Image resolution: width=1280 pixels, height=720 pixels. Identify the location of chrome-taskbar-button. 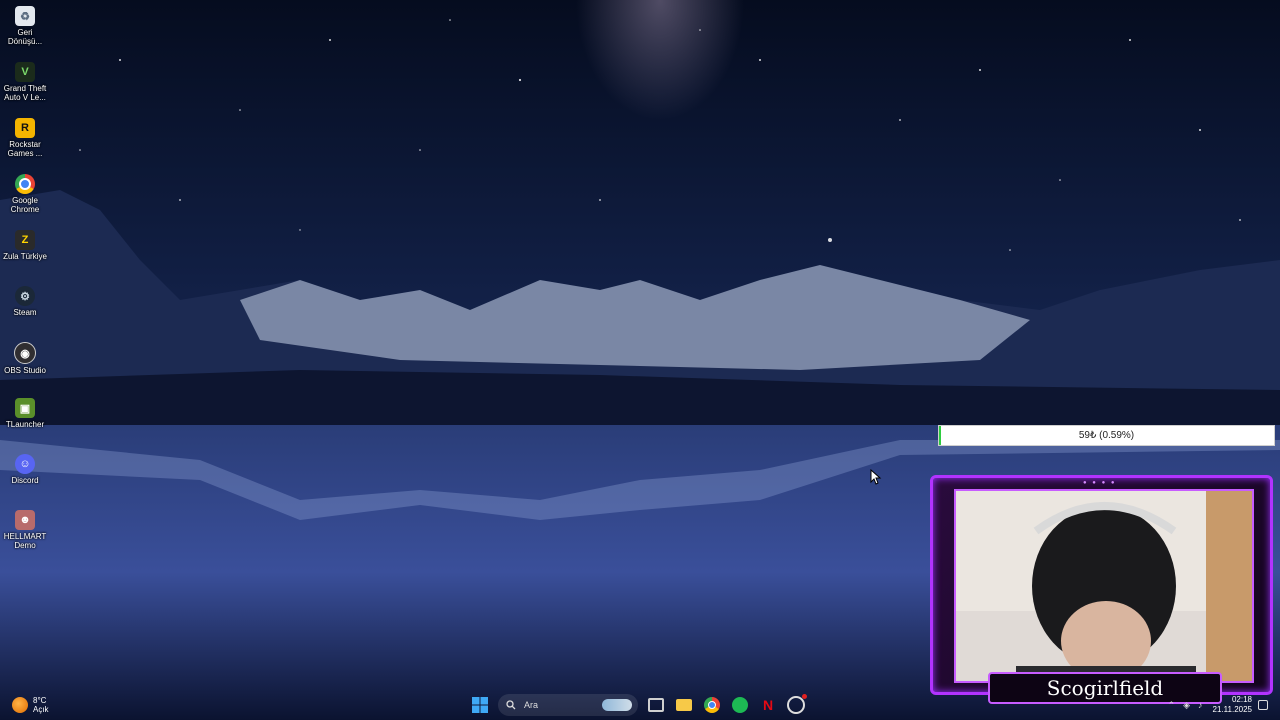
(712, 705).